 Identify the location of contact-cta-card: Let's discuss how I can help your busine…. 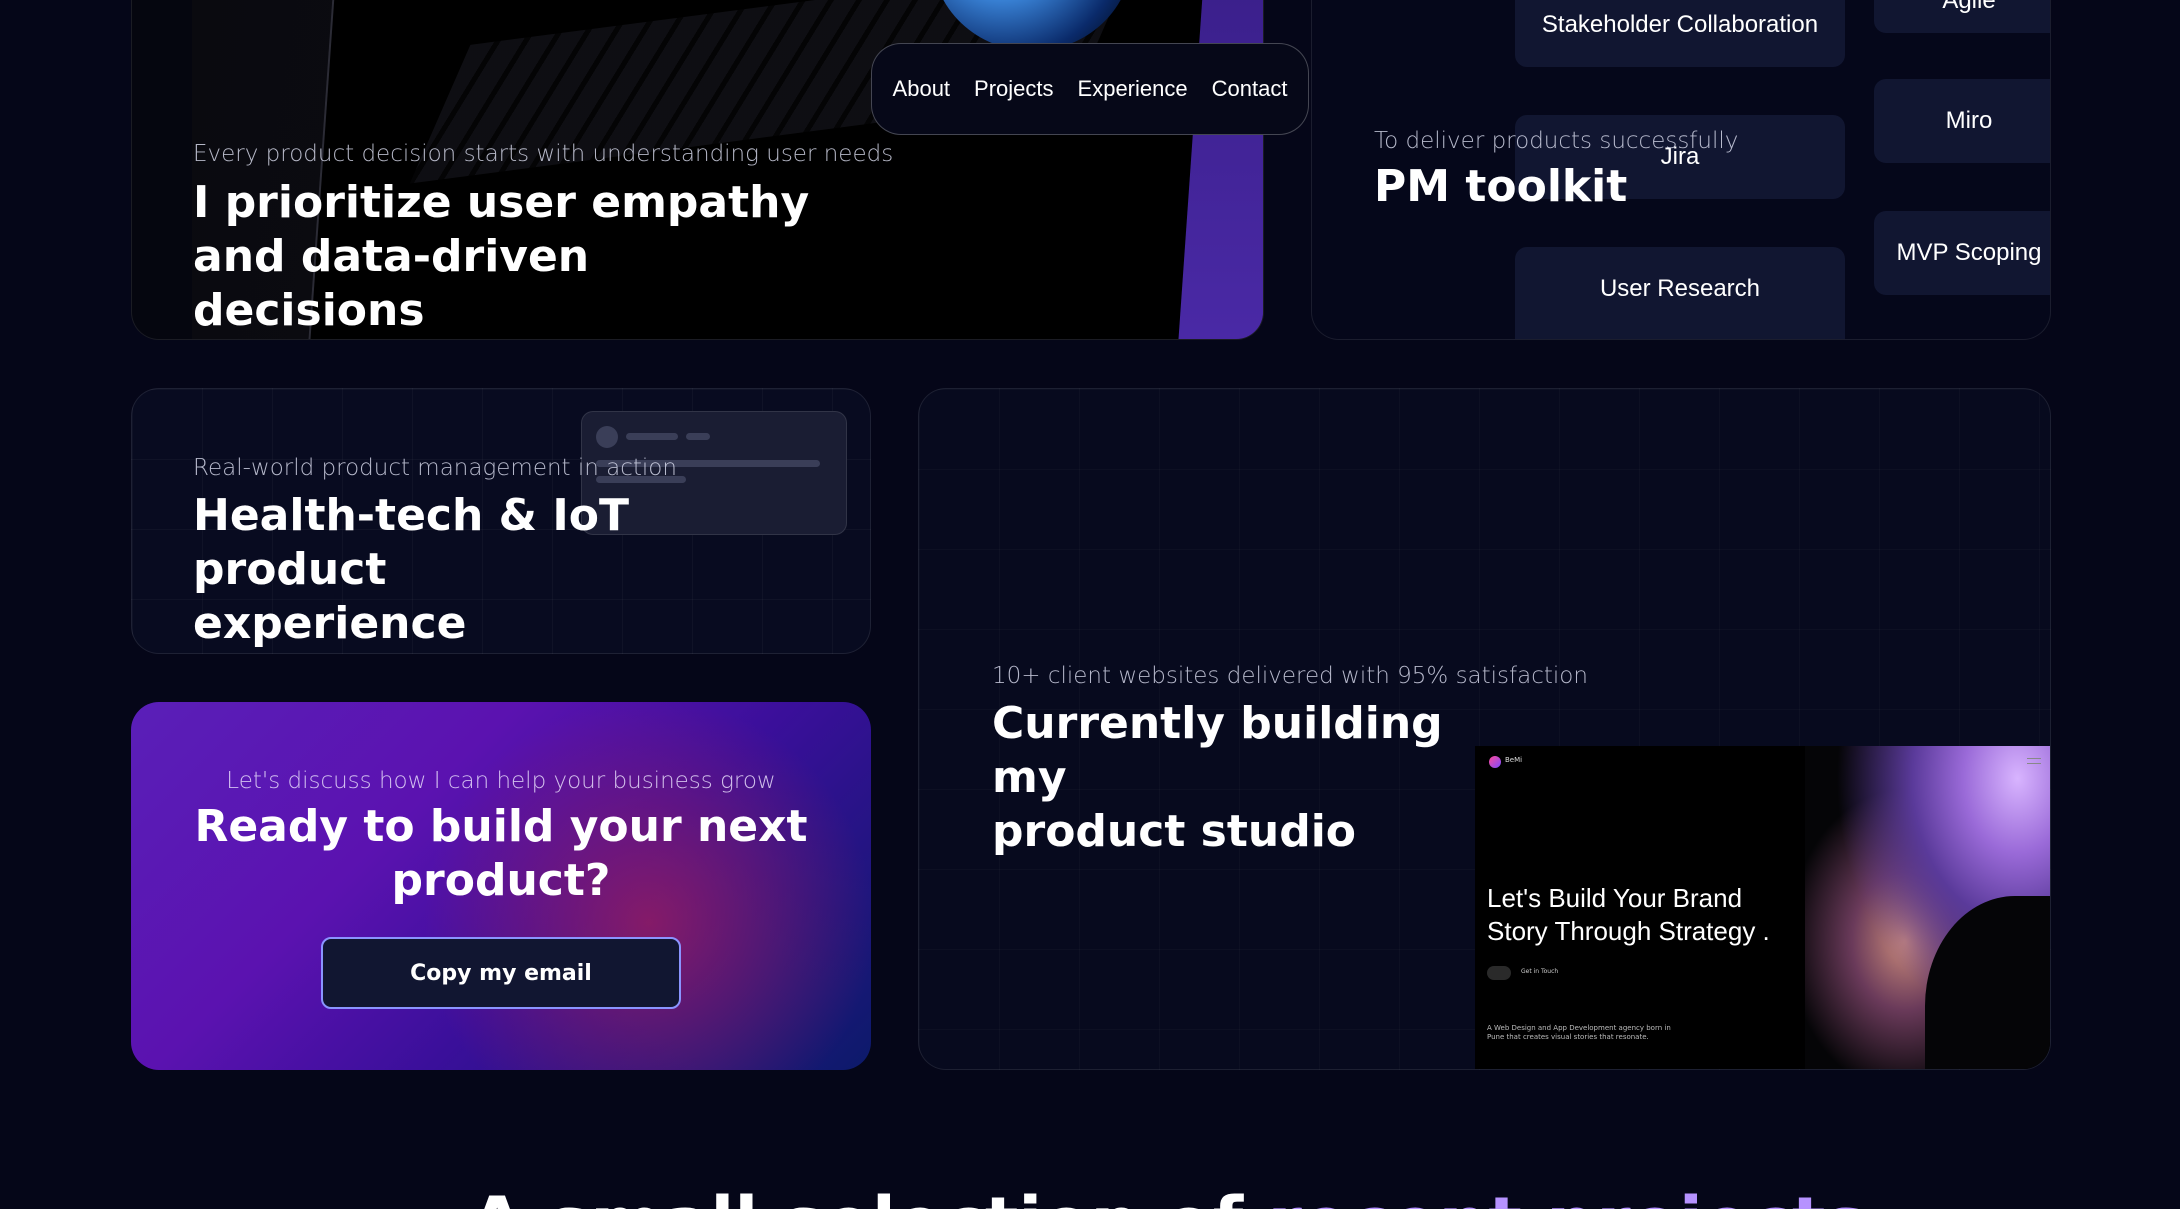
(501, 886).